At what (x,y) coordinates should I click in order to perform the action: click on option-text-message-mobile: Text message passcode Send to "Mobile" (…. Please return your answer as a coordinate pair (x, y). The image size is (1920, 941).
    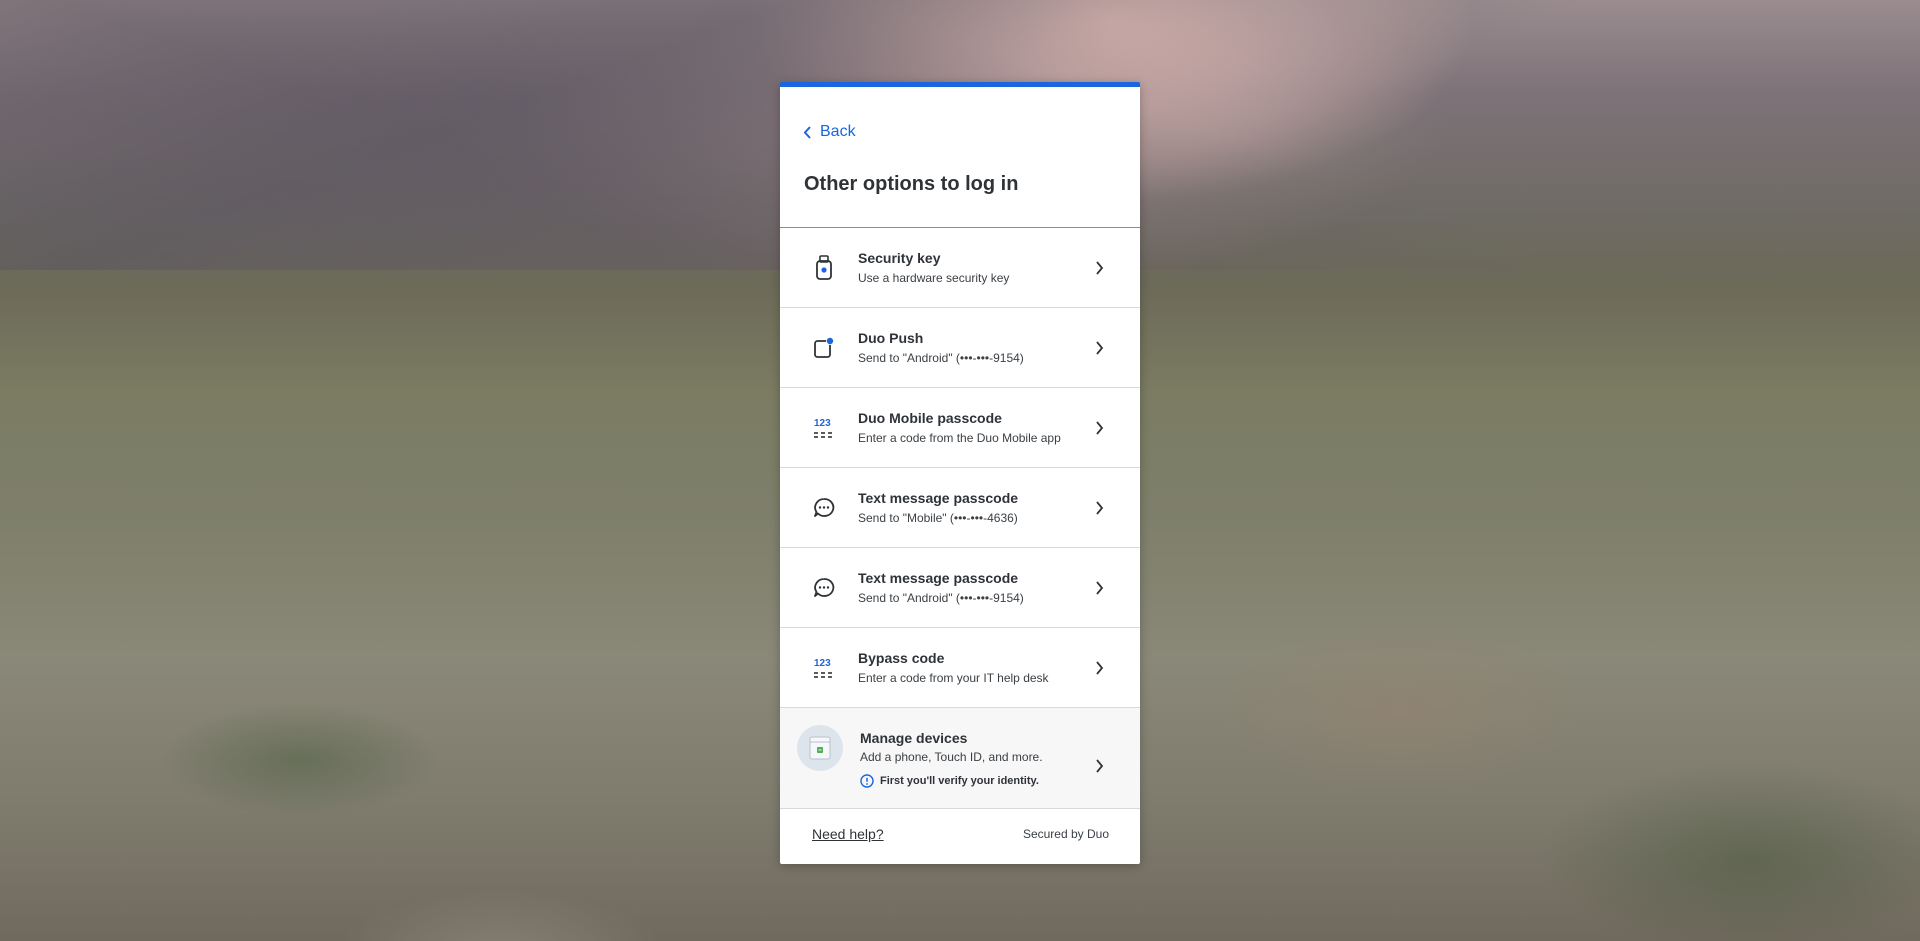
    Looking at the image, I should click on (960, 508).